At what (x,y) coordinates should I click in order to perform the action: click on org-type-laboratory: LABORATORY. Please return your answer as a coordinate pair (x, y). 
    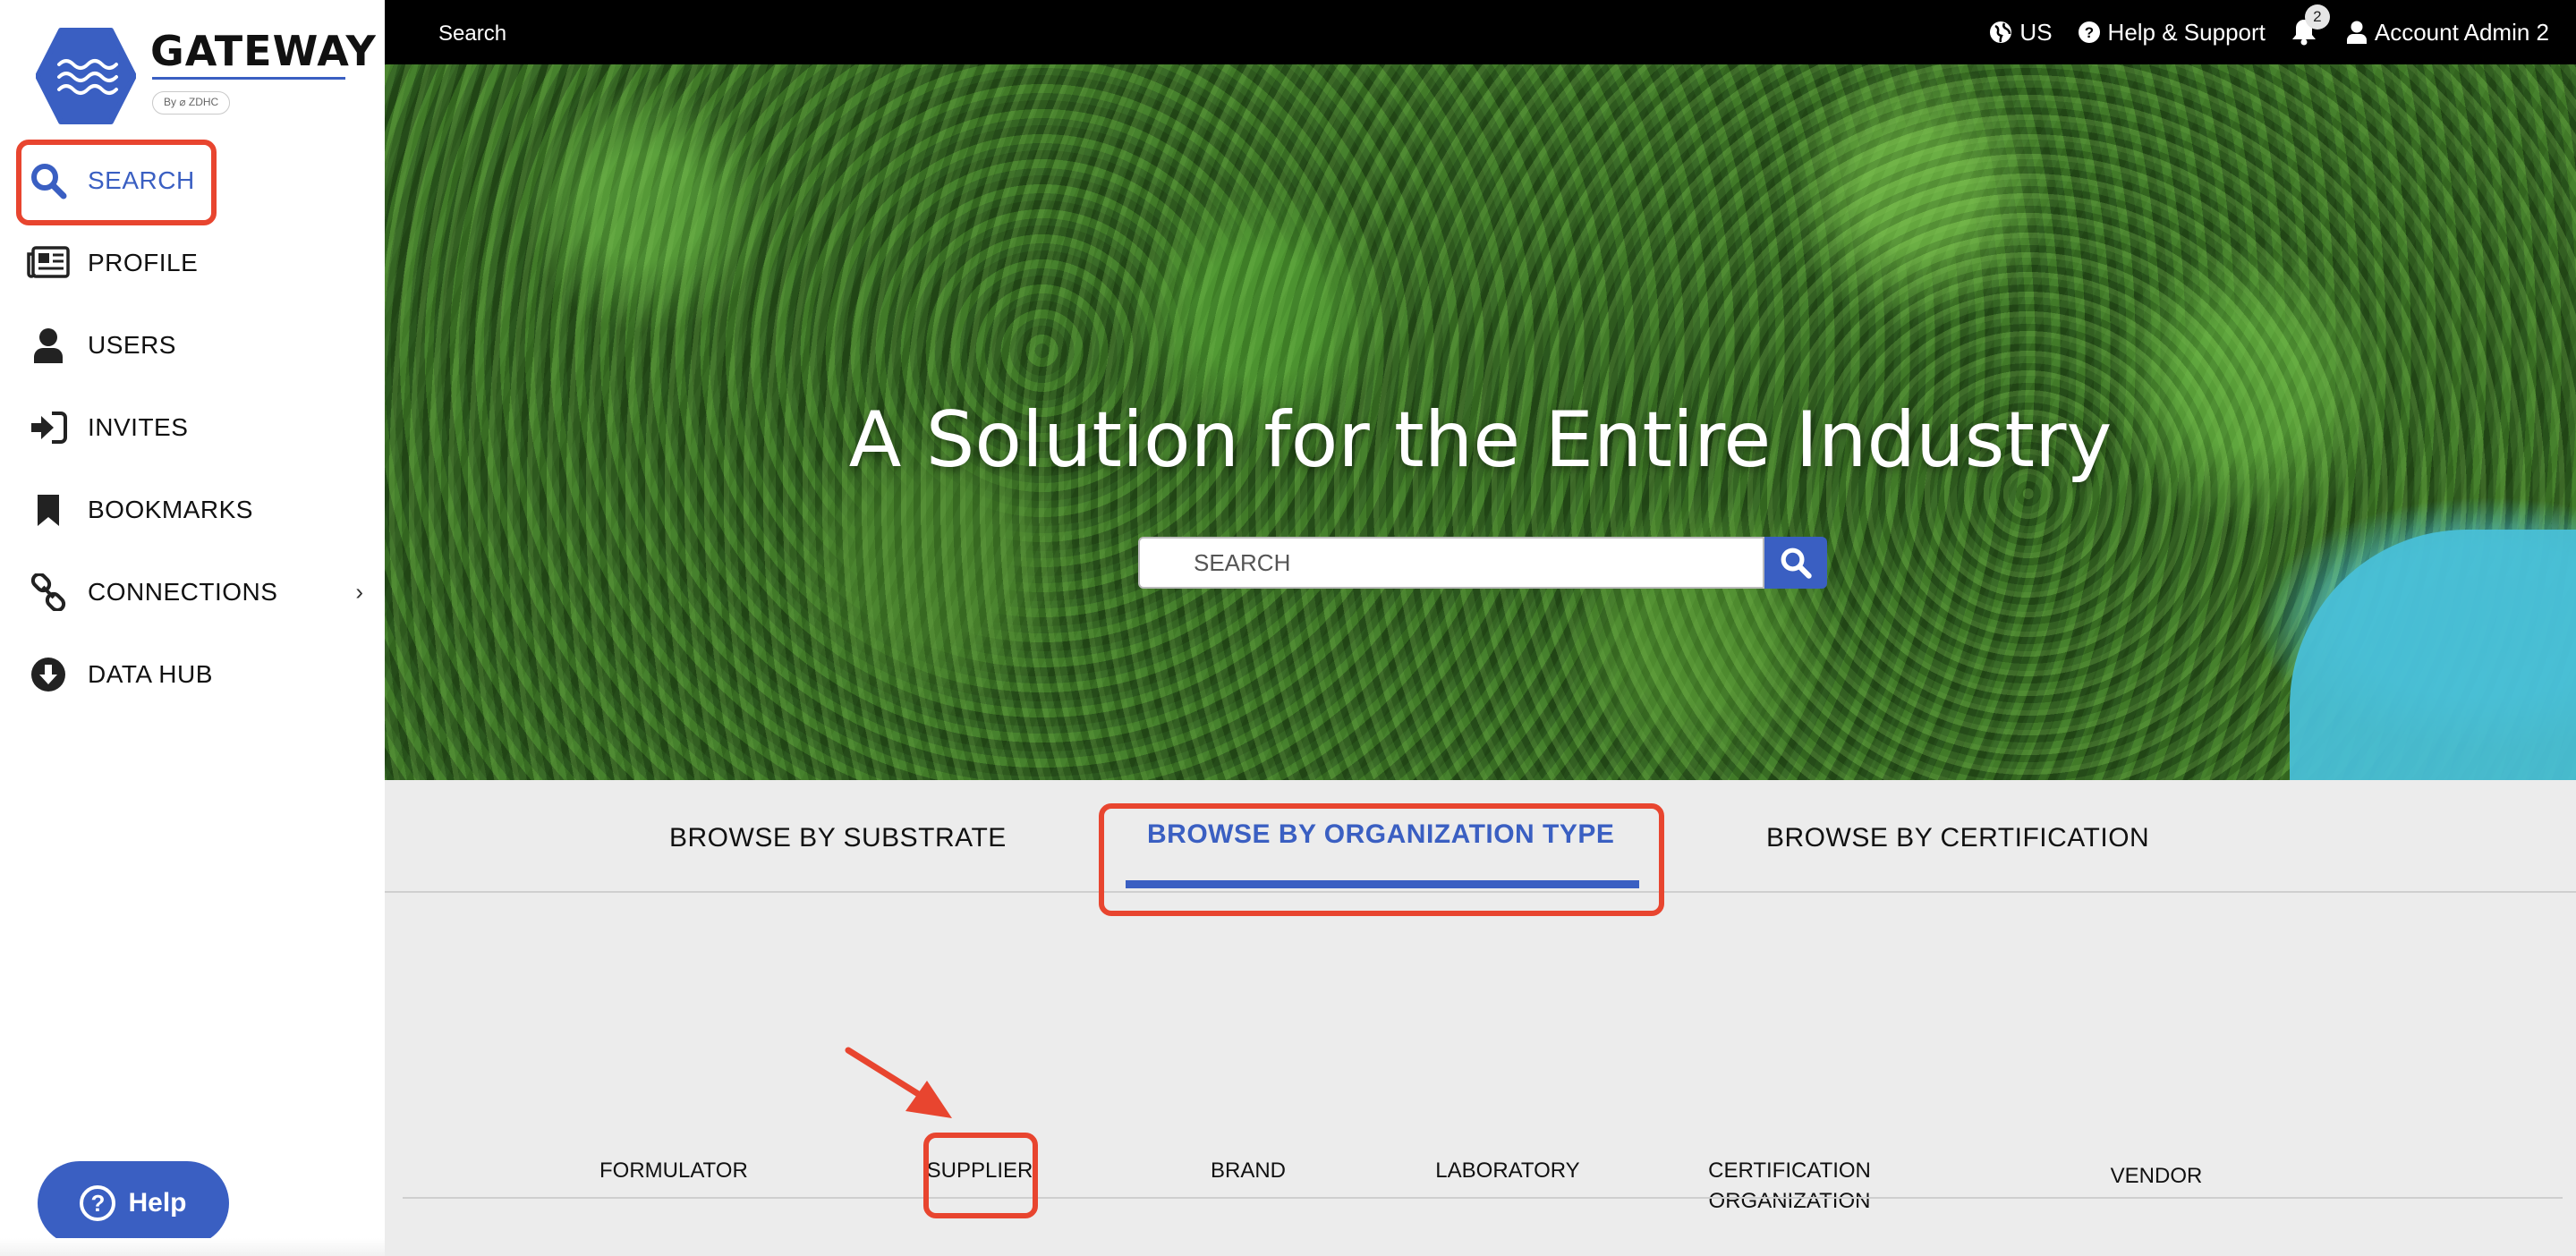
    Looking at the image, I should click on (1508, 1171).